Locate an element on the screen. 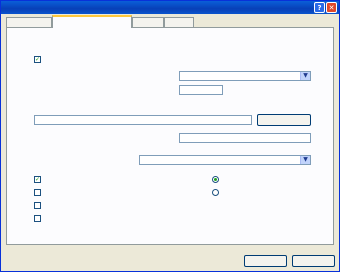 Image resolution: width=340 pixels, height=272 pixels. title-bar: ? ✕ is located at coordinates (170, 7).